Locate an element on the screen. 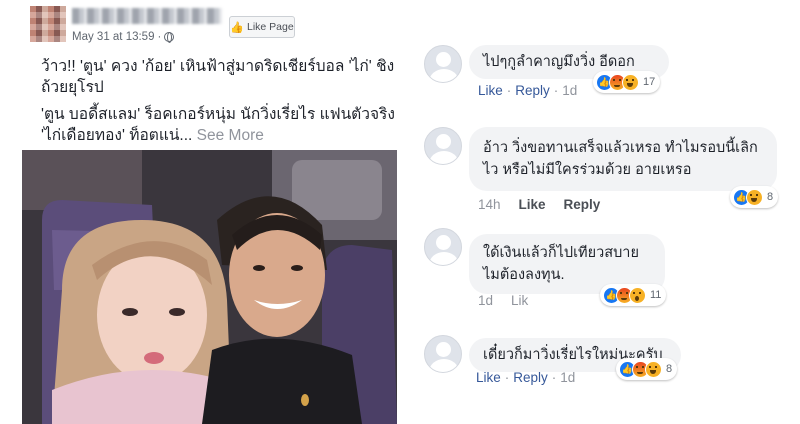 The height and width of the screenshot is (424, 800). comment-actions: 1d Lik is located at coordinates (503, 300).